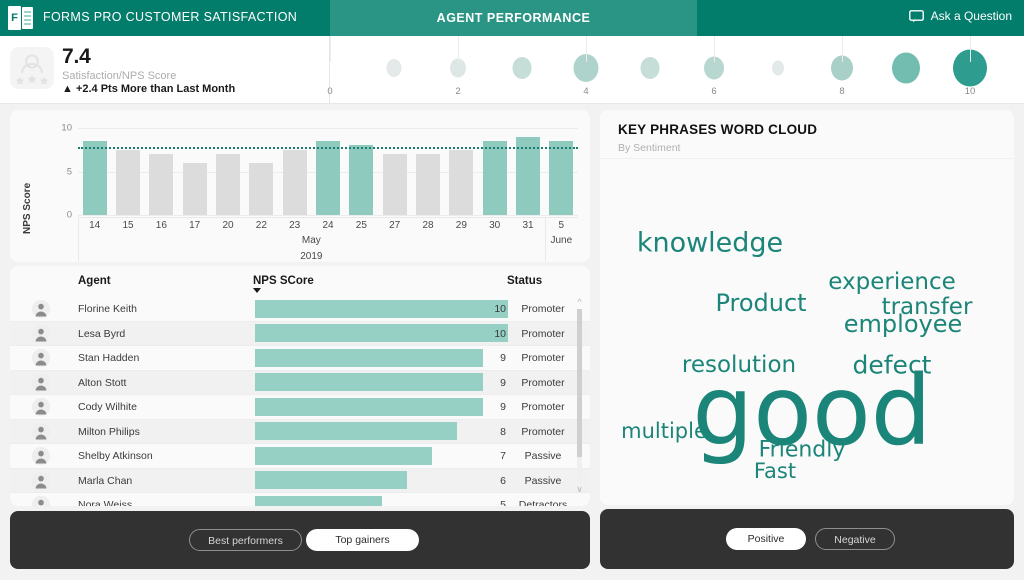 This screenshot has height=580, width=1024. I want to click on logo-form-tile, so click(27, 18).